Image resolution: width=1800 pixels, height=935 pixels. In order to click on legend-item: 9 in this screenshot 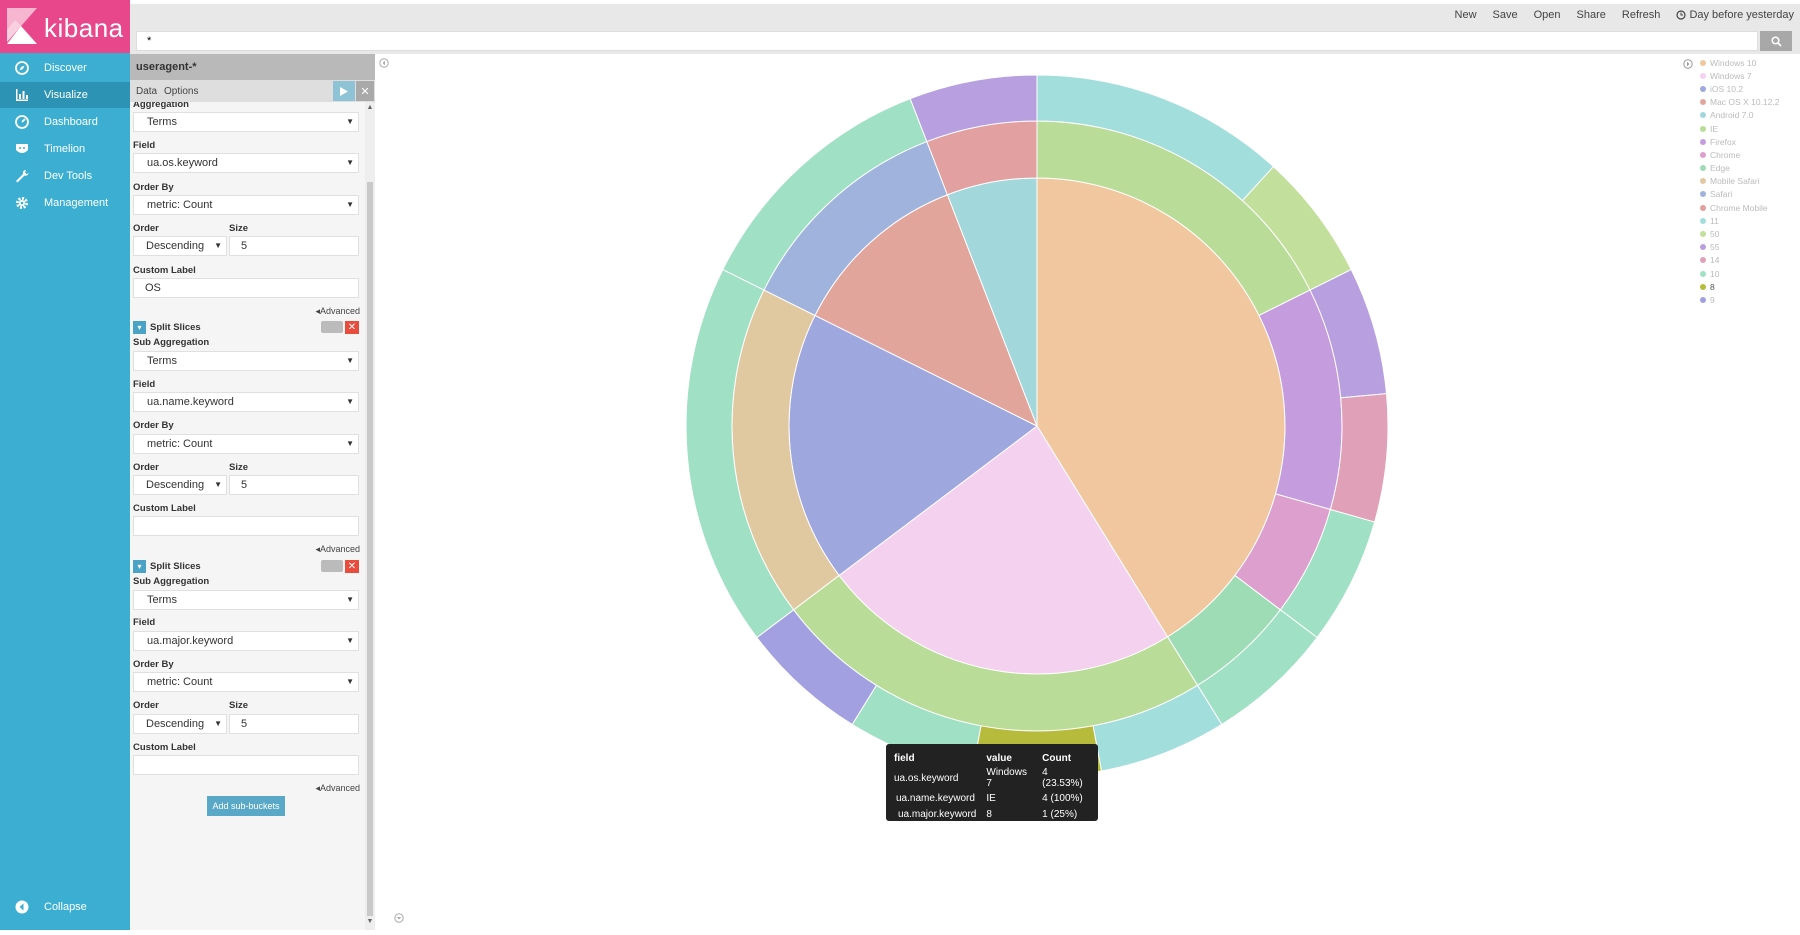, I will do `click(1748, 299)`.